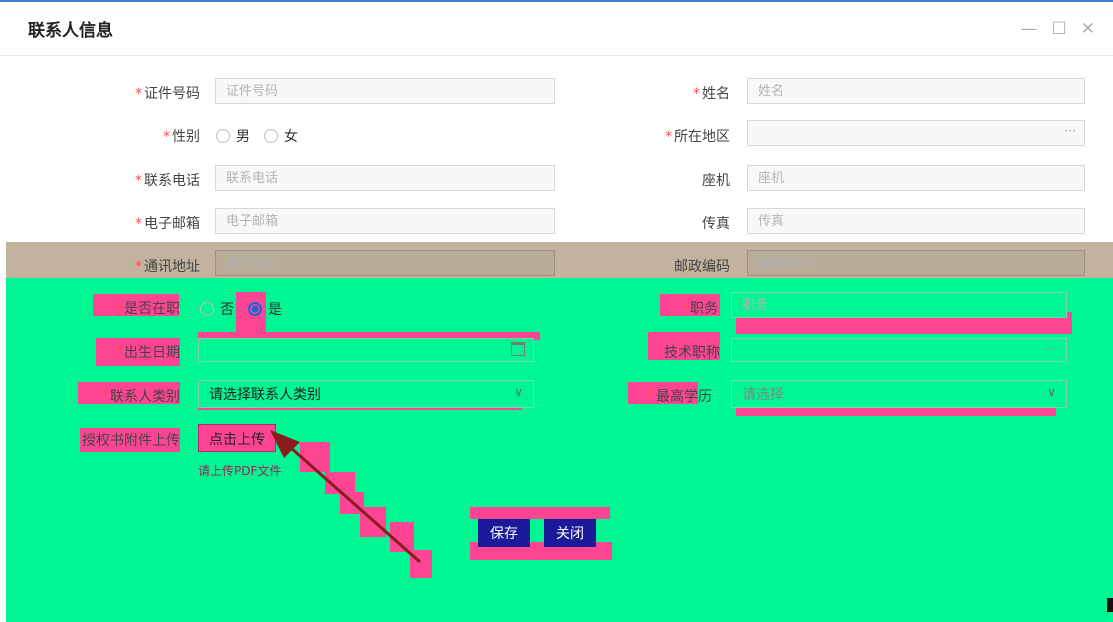  What do you see at coordinates (899, 305) in the screenshot?
I see `position-input` at bounding box center [899, 305].